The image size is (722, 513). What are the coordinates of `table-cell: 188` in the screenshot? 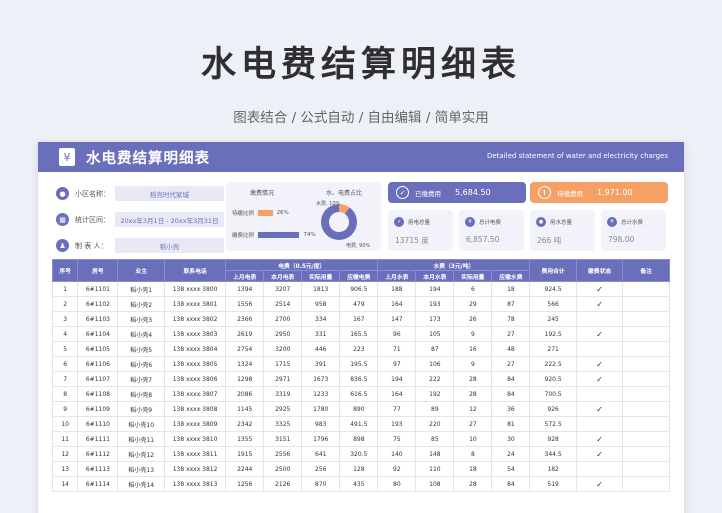 It's located at (397, 289).